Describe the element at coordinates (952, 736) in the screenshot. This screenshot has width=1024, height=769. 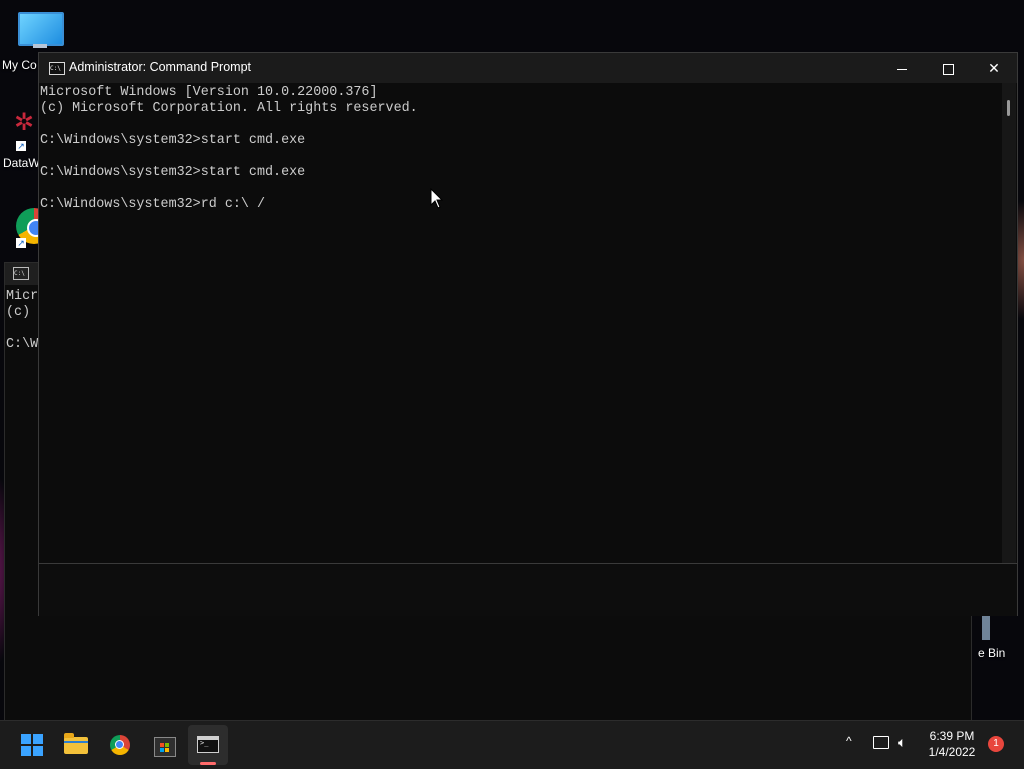
I see `clock-time: 6:39 PM` at that location.